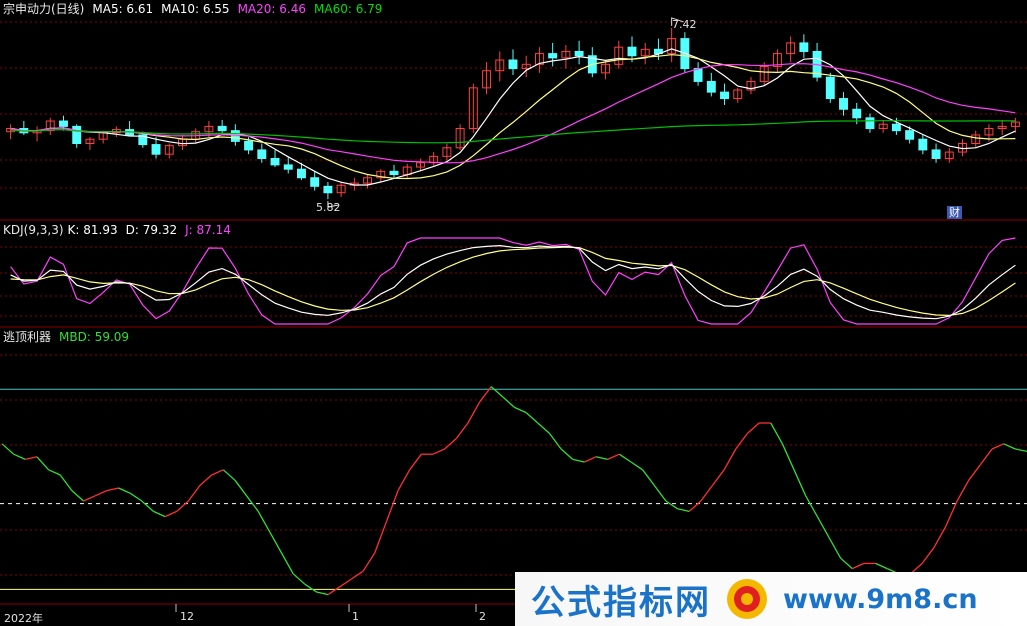 Image resolution: width=1027 pixels, height=626 pixels. I want to click on low-marker-label: 5.82, so click(328, 207).